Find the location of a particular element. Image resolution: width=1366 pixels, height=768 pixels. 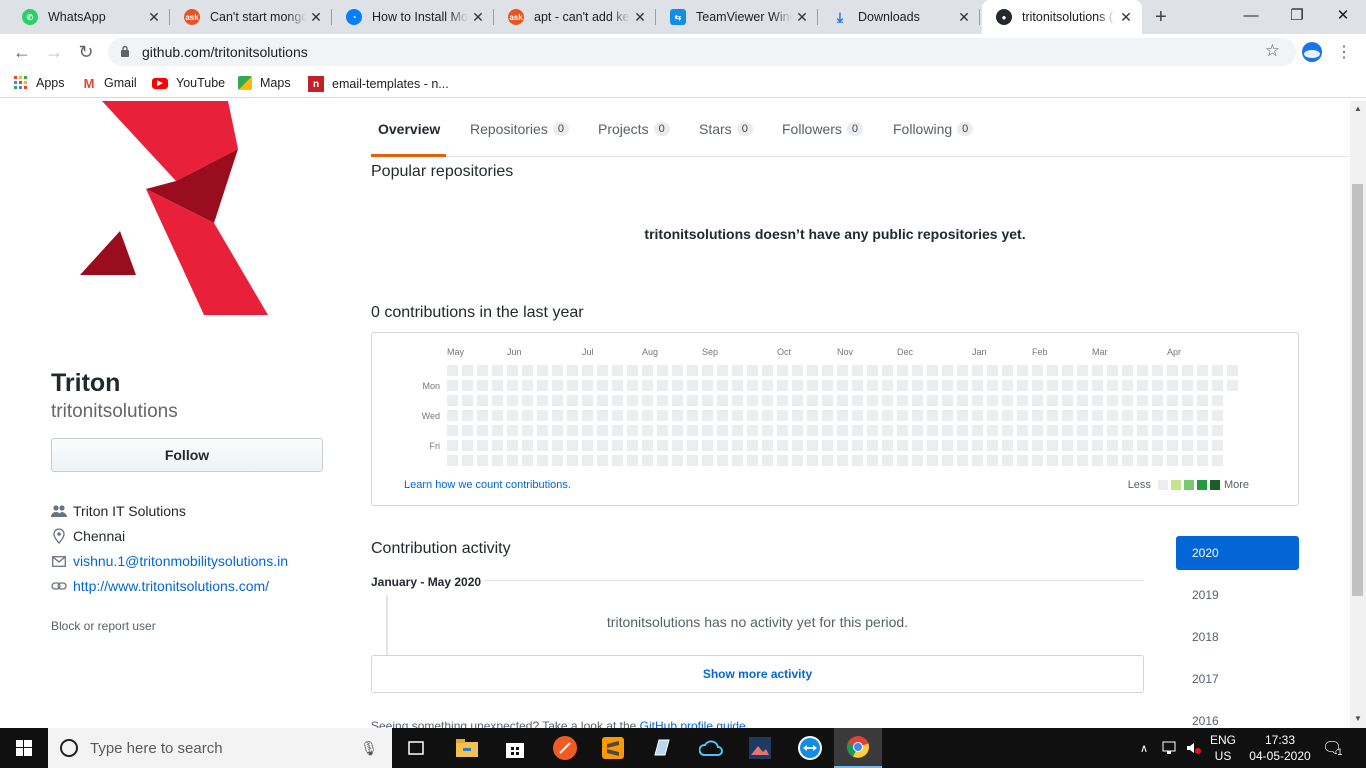

year-2017: 2017 is located at coordinates (1237, 679).